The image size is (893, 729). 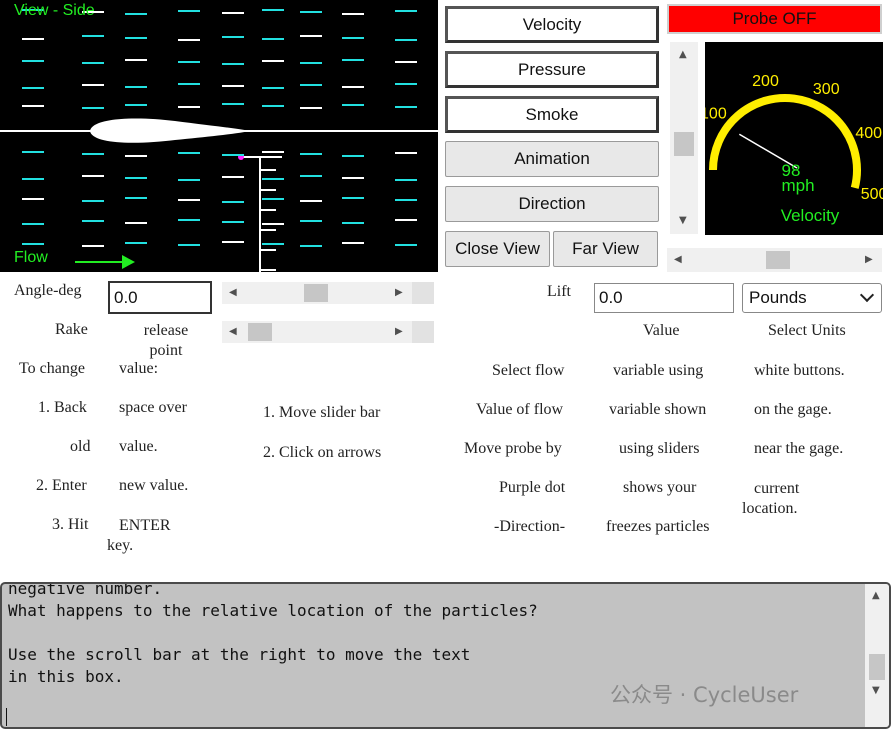 What do you see at coordinates (532, 487) in the screenshot?
I see `instr-r4c1: Purple dot` at bounding box center [532, 487].